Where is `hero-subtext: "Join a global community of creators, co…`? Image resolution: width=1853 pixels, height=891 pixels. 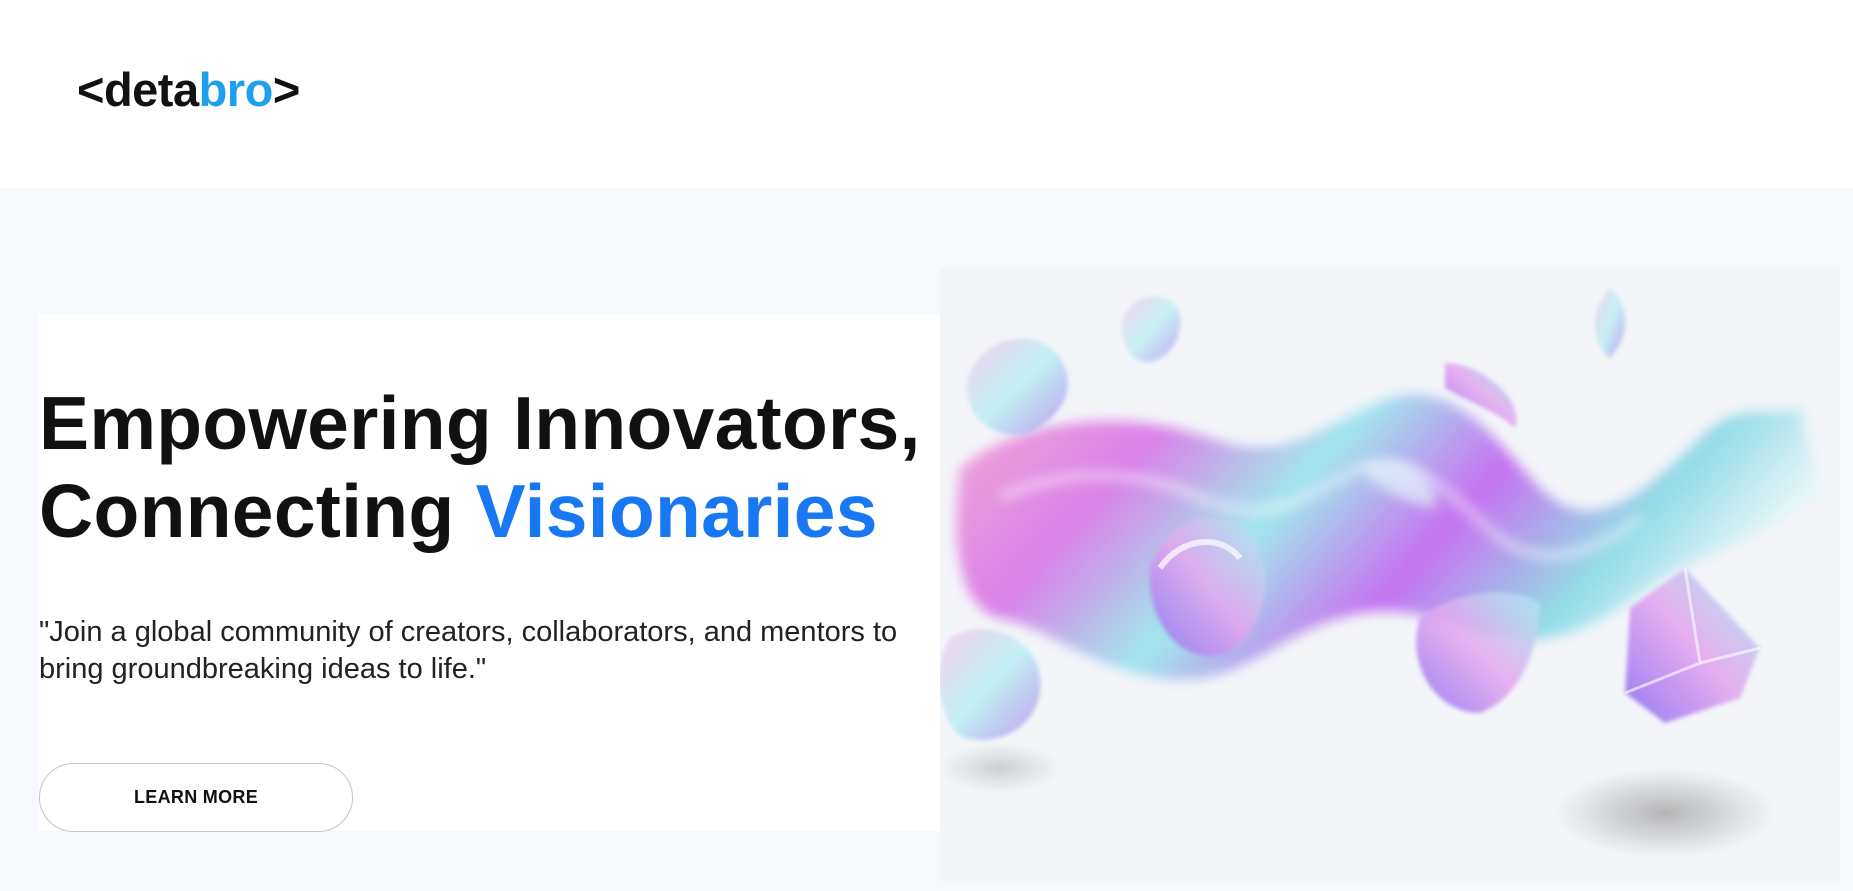
hero-subtext: "Join a global community of creators, co… is located at coordinates (468, 650).